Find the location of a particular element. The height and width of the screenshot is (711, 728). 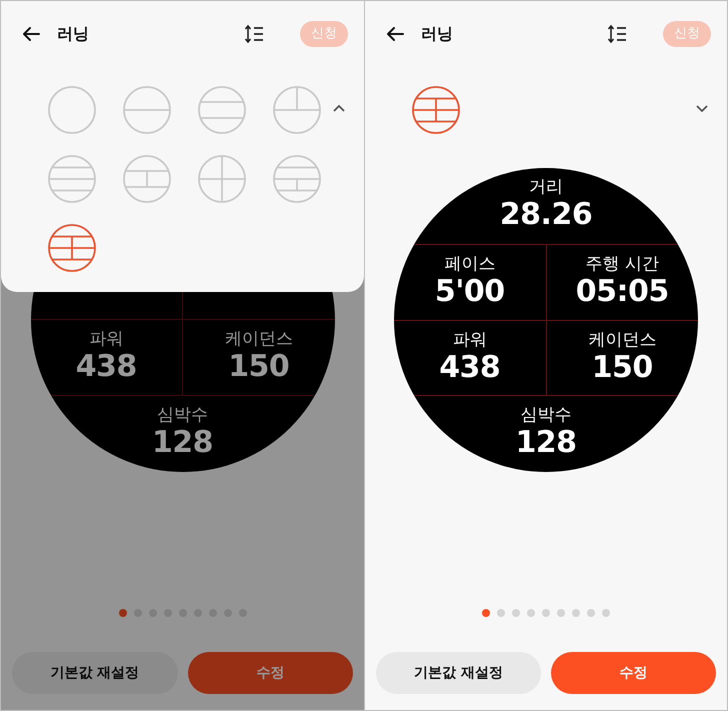

field-value: 28.26 is located at coordinates (546, 215).